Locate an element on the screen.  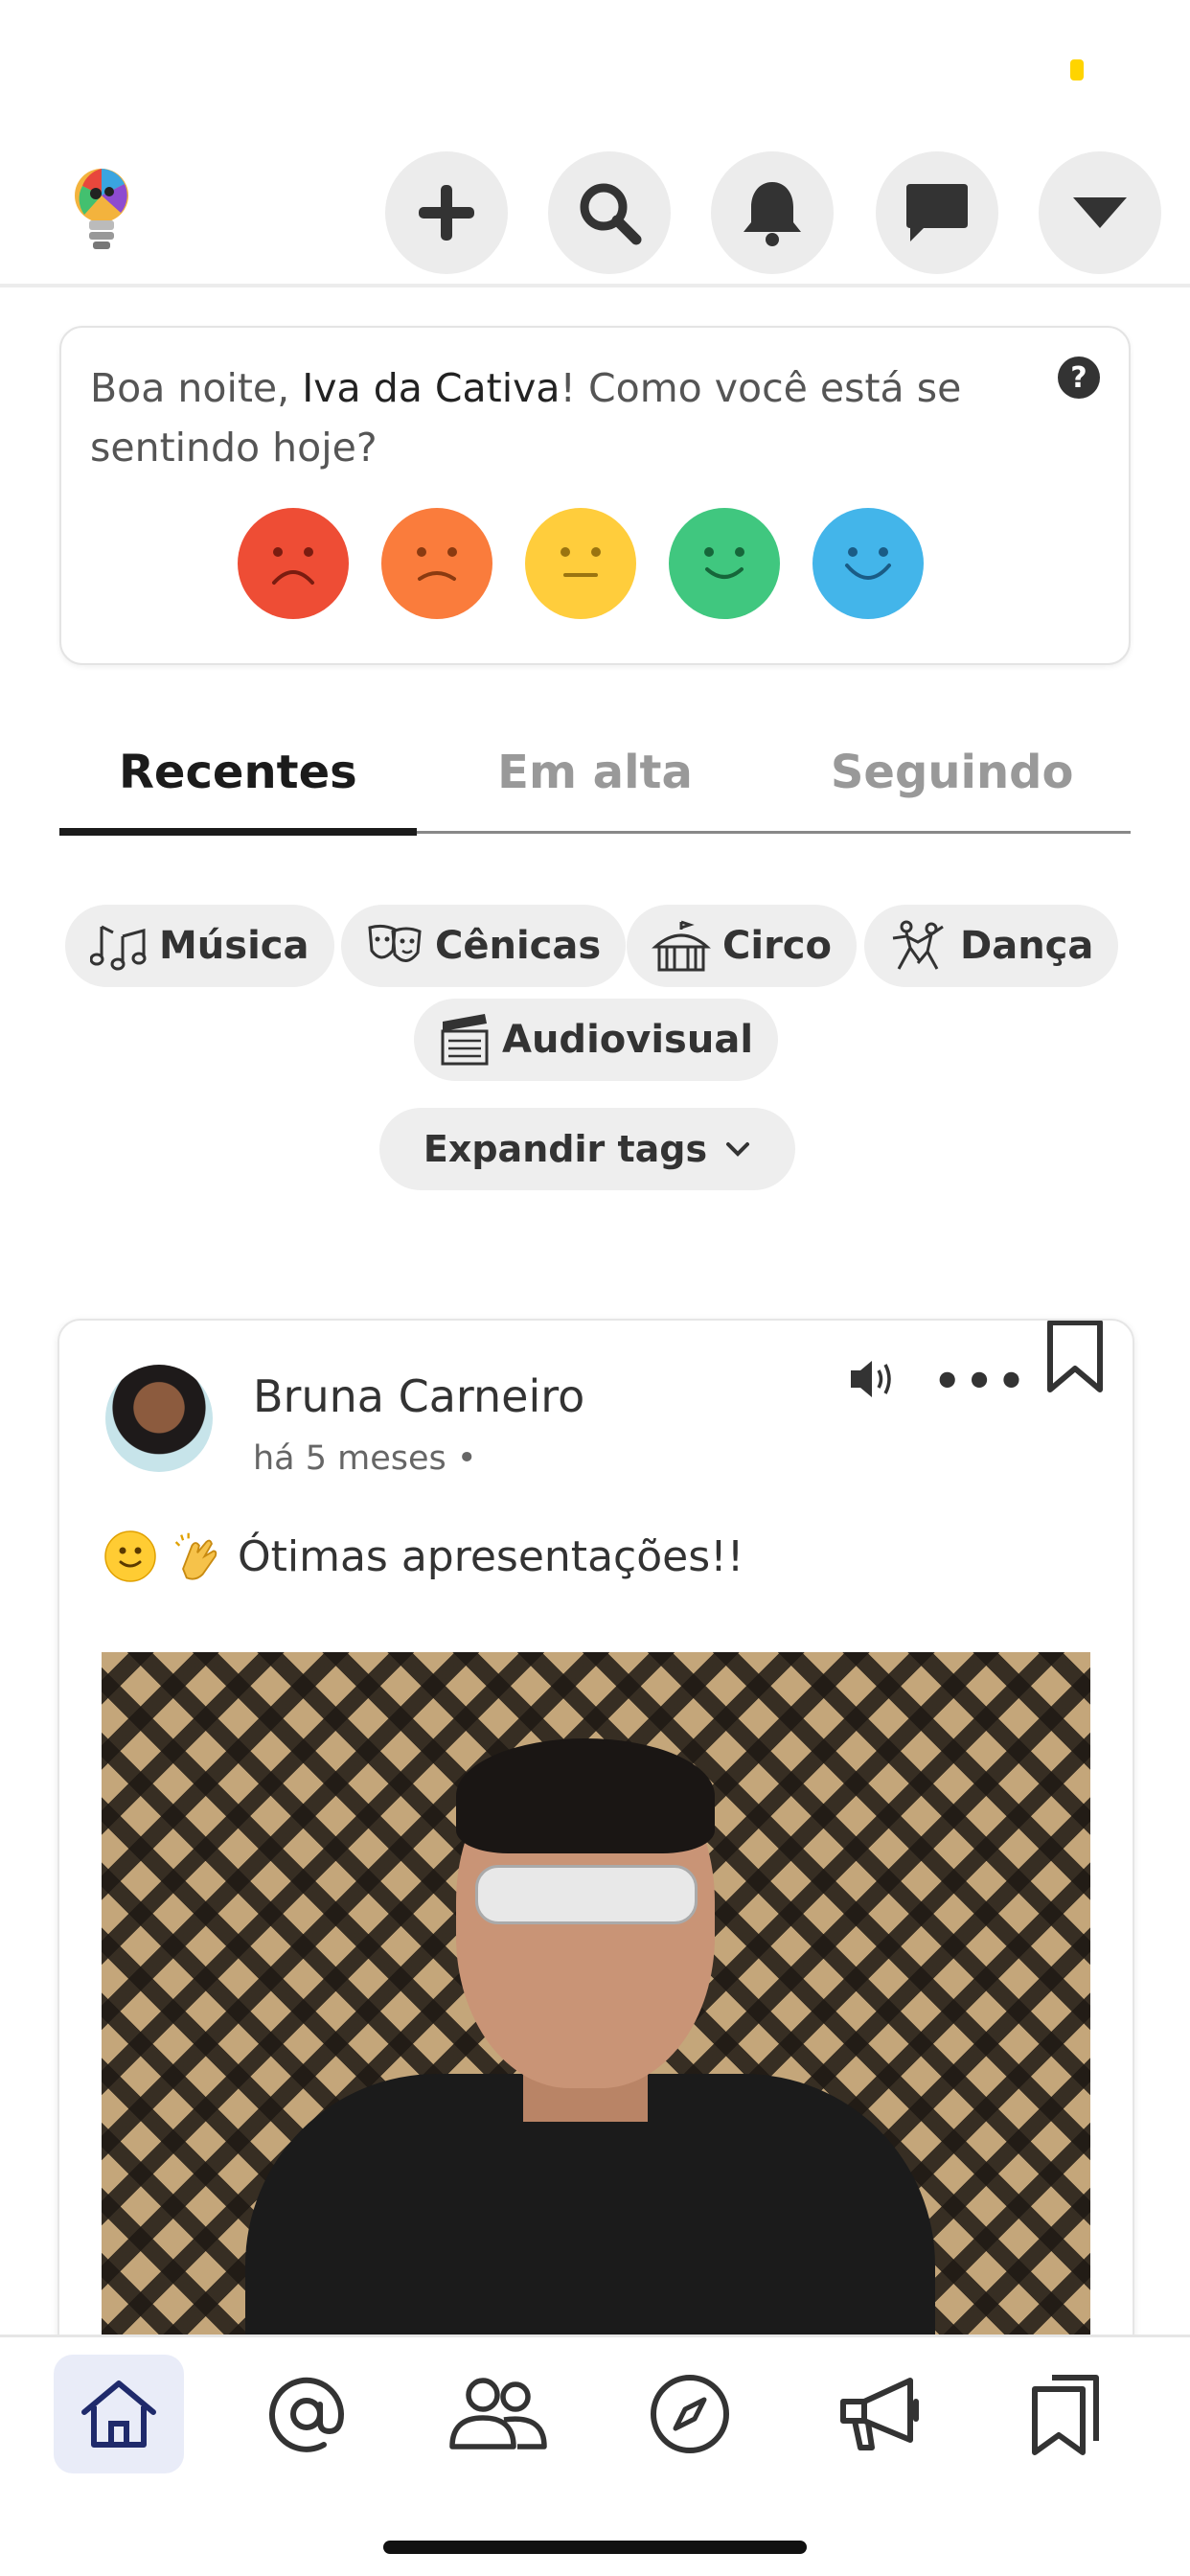
mood-sad-button is located at coordinates (437, 563).